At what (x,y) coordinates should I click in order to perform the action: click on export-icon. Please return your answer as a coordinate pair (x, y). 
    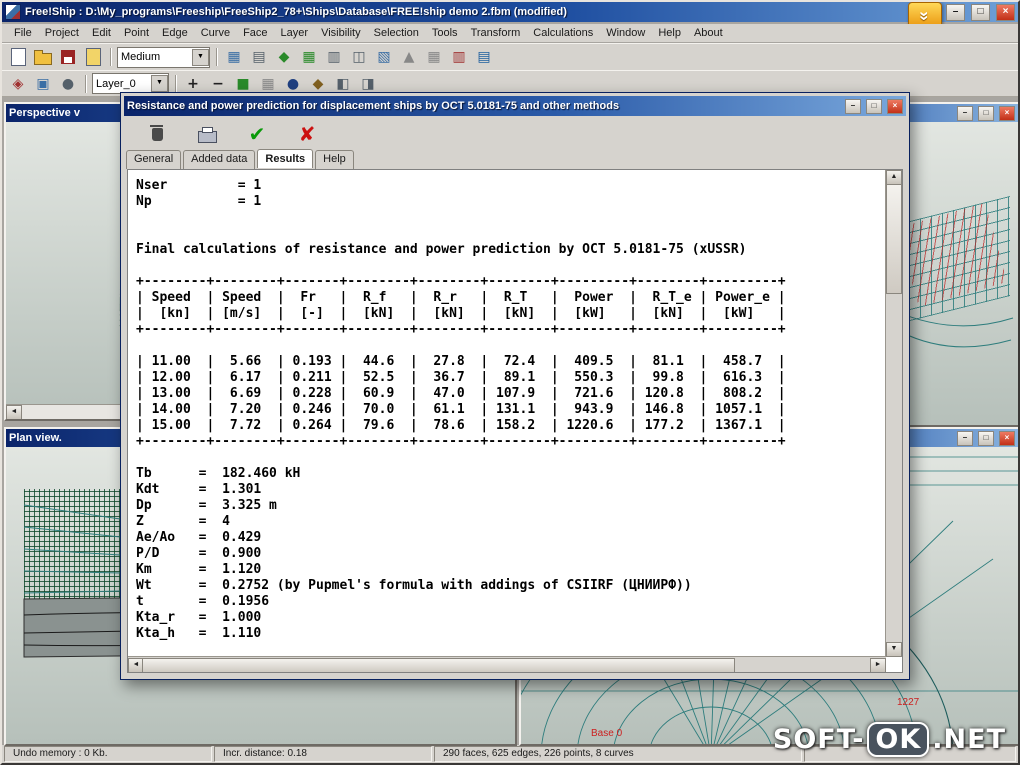
    Looking at the image, I should click on (93, 57).